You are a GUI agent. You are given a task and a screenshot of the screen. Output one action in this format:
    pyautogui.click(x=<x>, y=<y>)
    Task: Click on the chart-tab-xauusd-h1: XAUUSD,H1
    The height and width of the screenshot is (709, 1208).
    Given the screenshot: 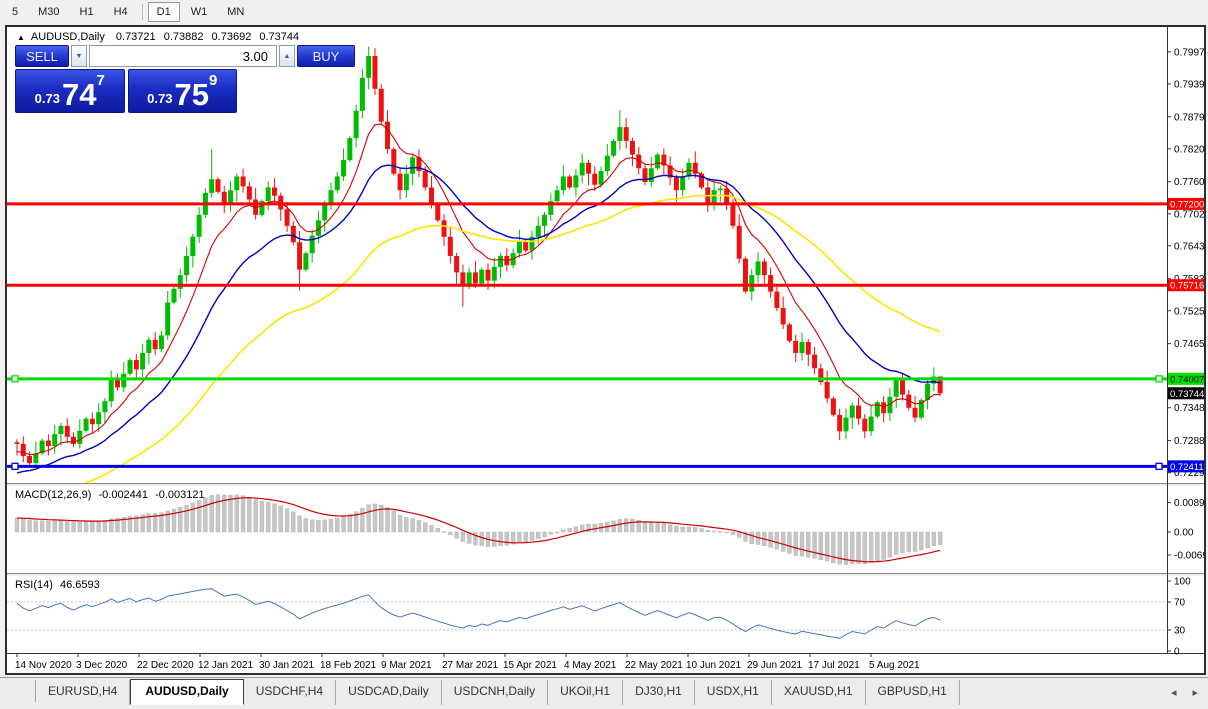 What is the action you would take?
    pyautogui.click(x=819, y=692)
    